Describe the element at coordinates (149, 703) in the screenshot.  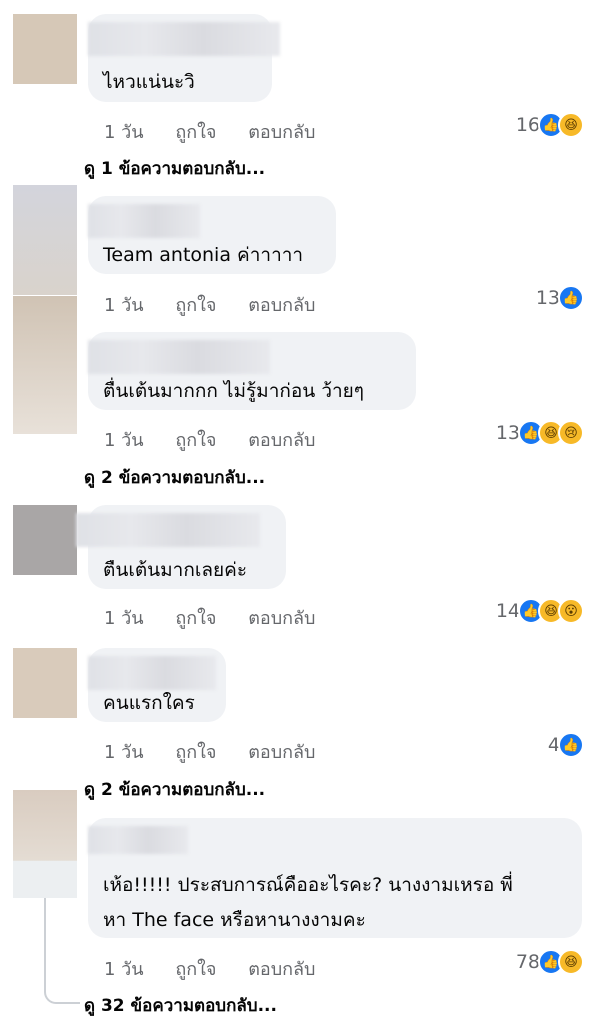
I see `comment-text: คนแรกใคร` at that location.